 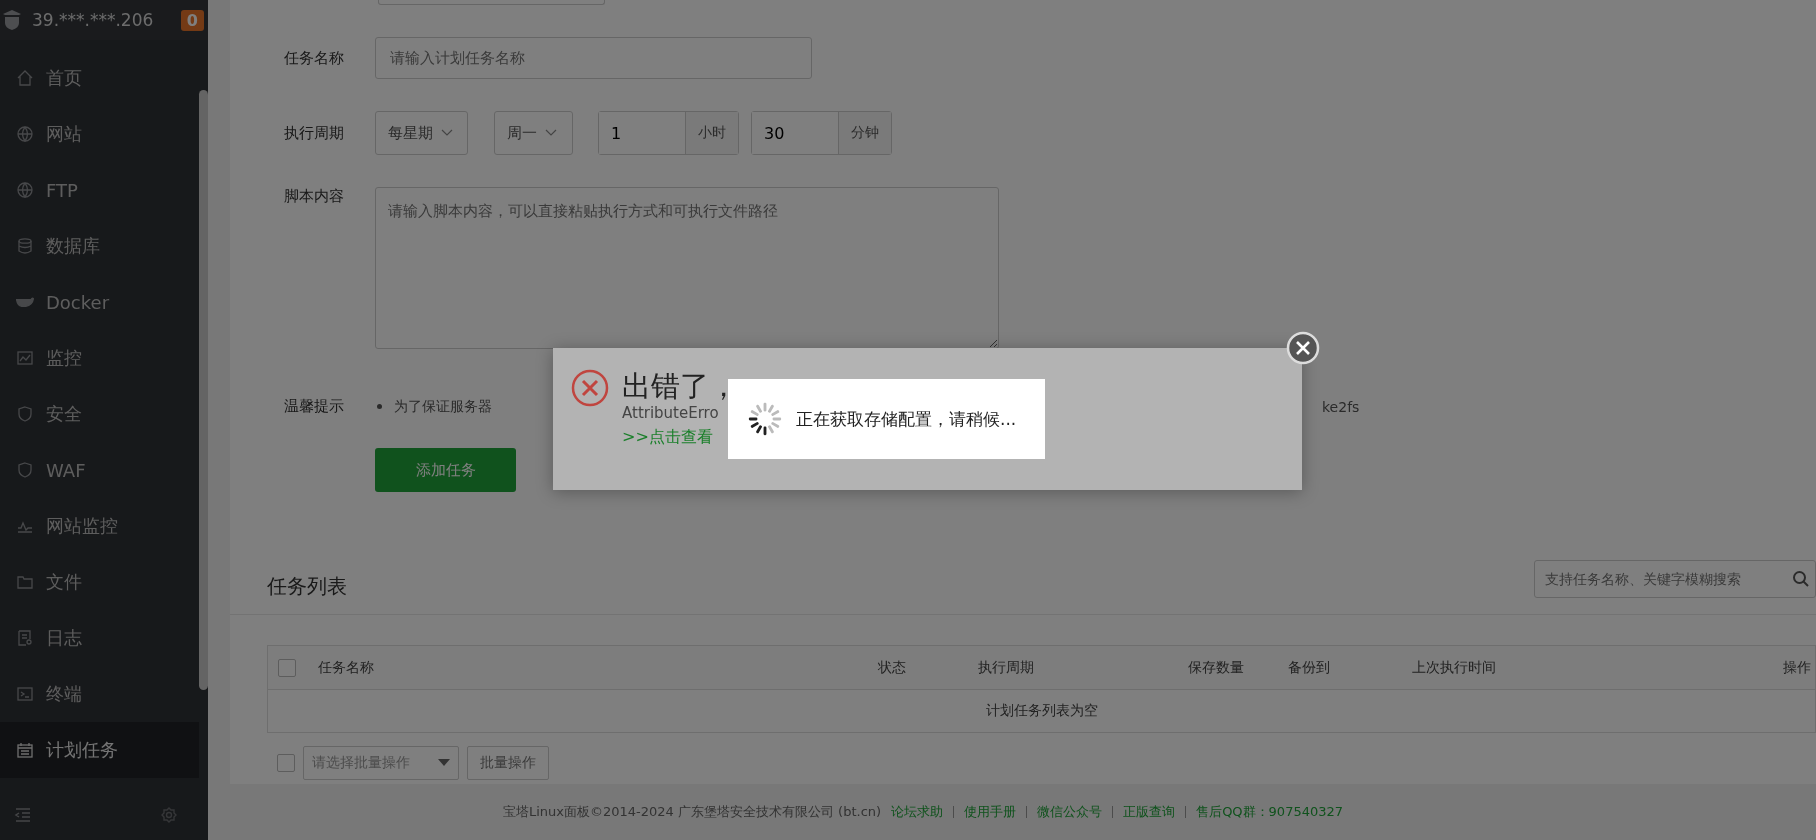 What do you see at coordinates (169, 815) in the screenshot?
I see `settings-icon` at bounding box center [169, 815].